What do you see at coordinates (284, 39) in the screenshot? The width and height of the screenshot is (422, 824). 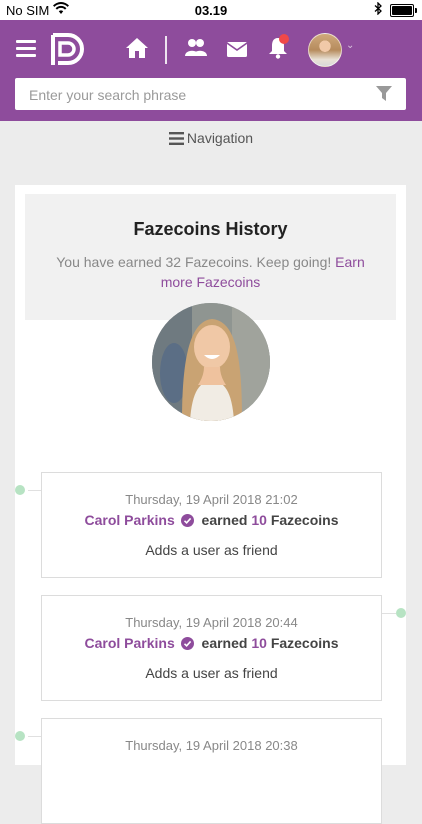 I see `notification-badge` at bounding box center [284, 39].